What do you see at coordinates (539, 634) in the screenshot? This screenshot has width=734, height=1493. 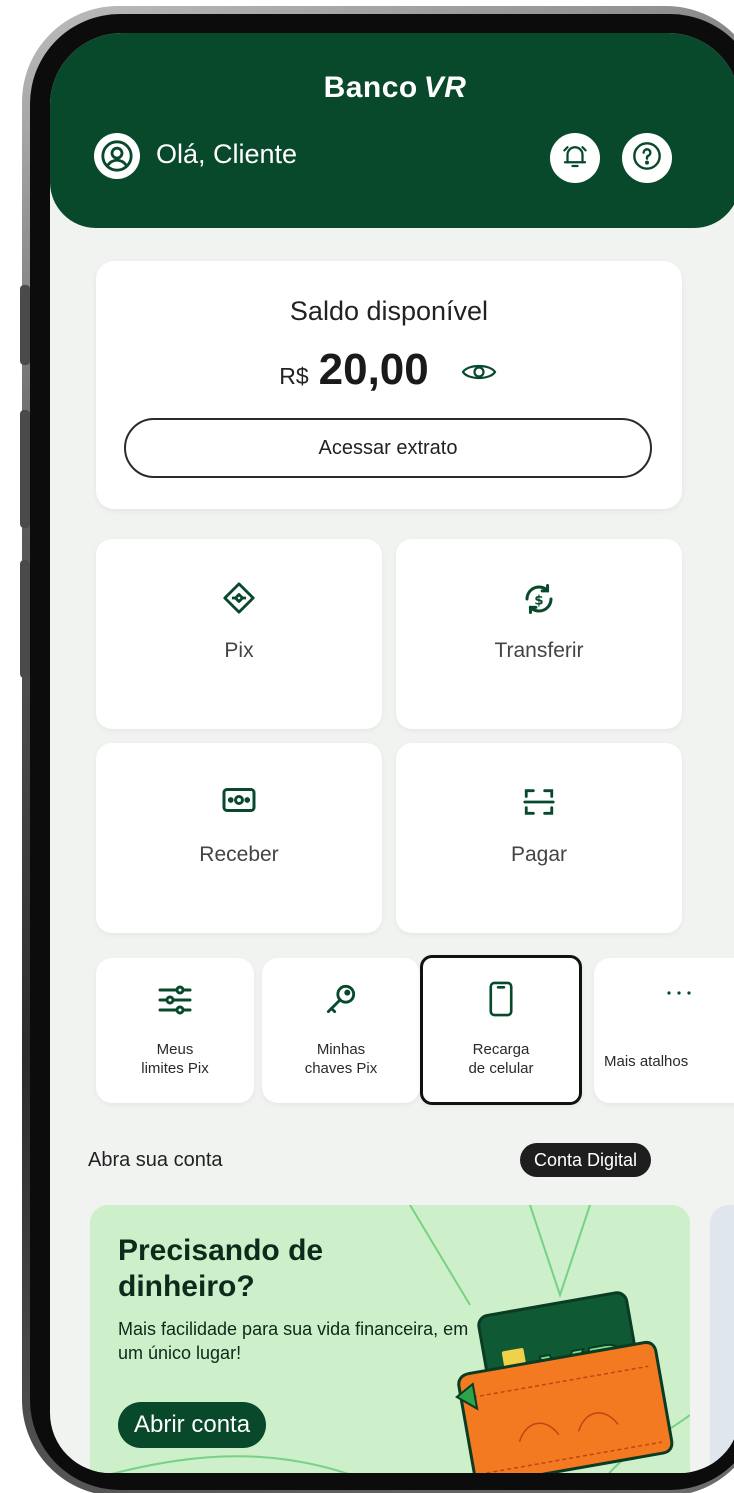 I see `transfer-tile: $ Transferir` at bounding box center [539, 634].